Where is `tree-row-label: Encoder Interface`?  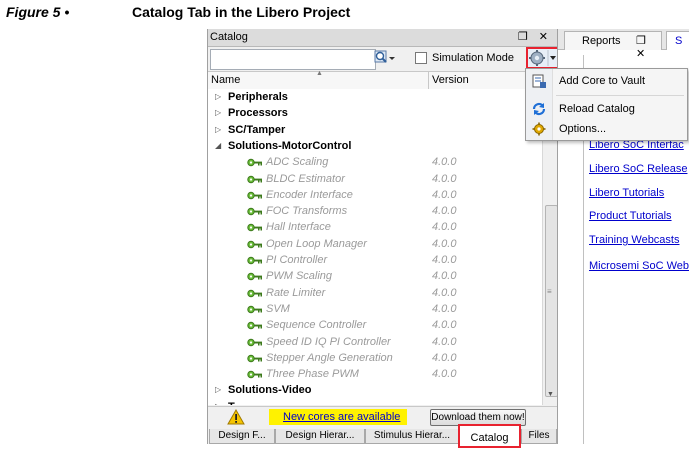
tree-row-label: Encoder Interface is located at coordinates (309, 194).